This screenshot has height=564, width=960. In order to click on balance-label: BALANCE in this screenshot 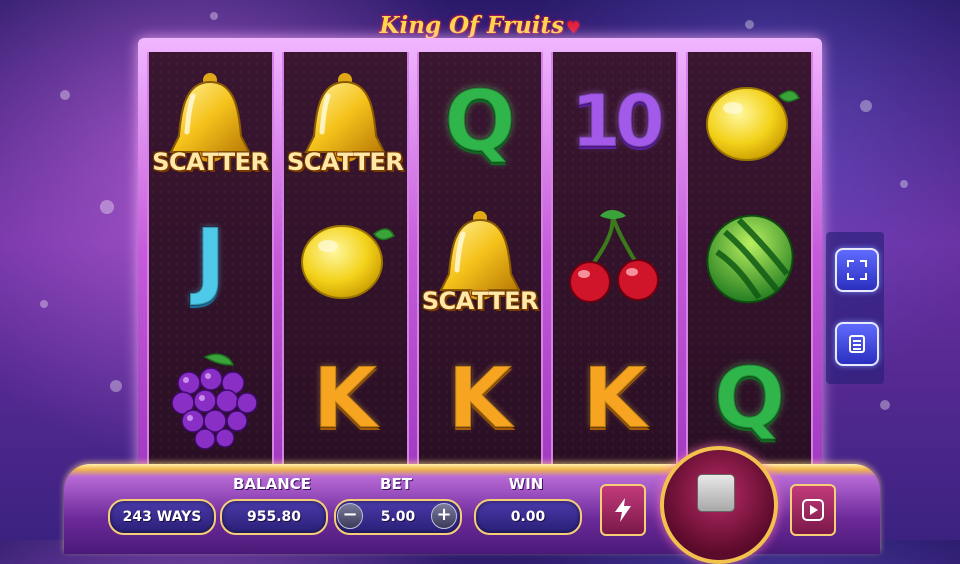, I will do `click(272, 484)`.